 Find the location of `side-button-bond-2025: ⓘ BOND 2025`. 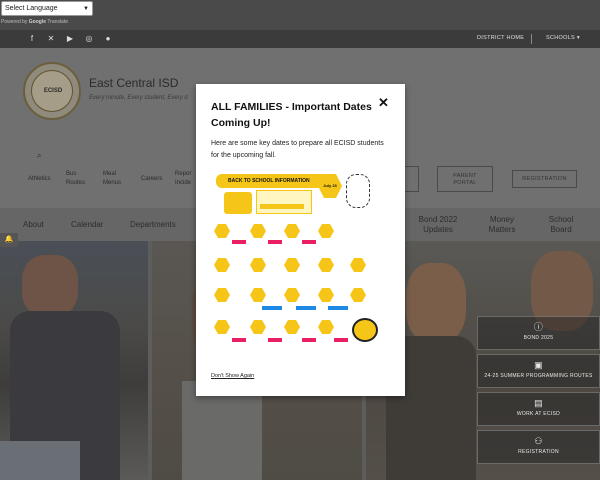

side-button-bond-2025: ⓘ BOND 2025 is located at coordinates (538, 333).